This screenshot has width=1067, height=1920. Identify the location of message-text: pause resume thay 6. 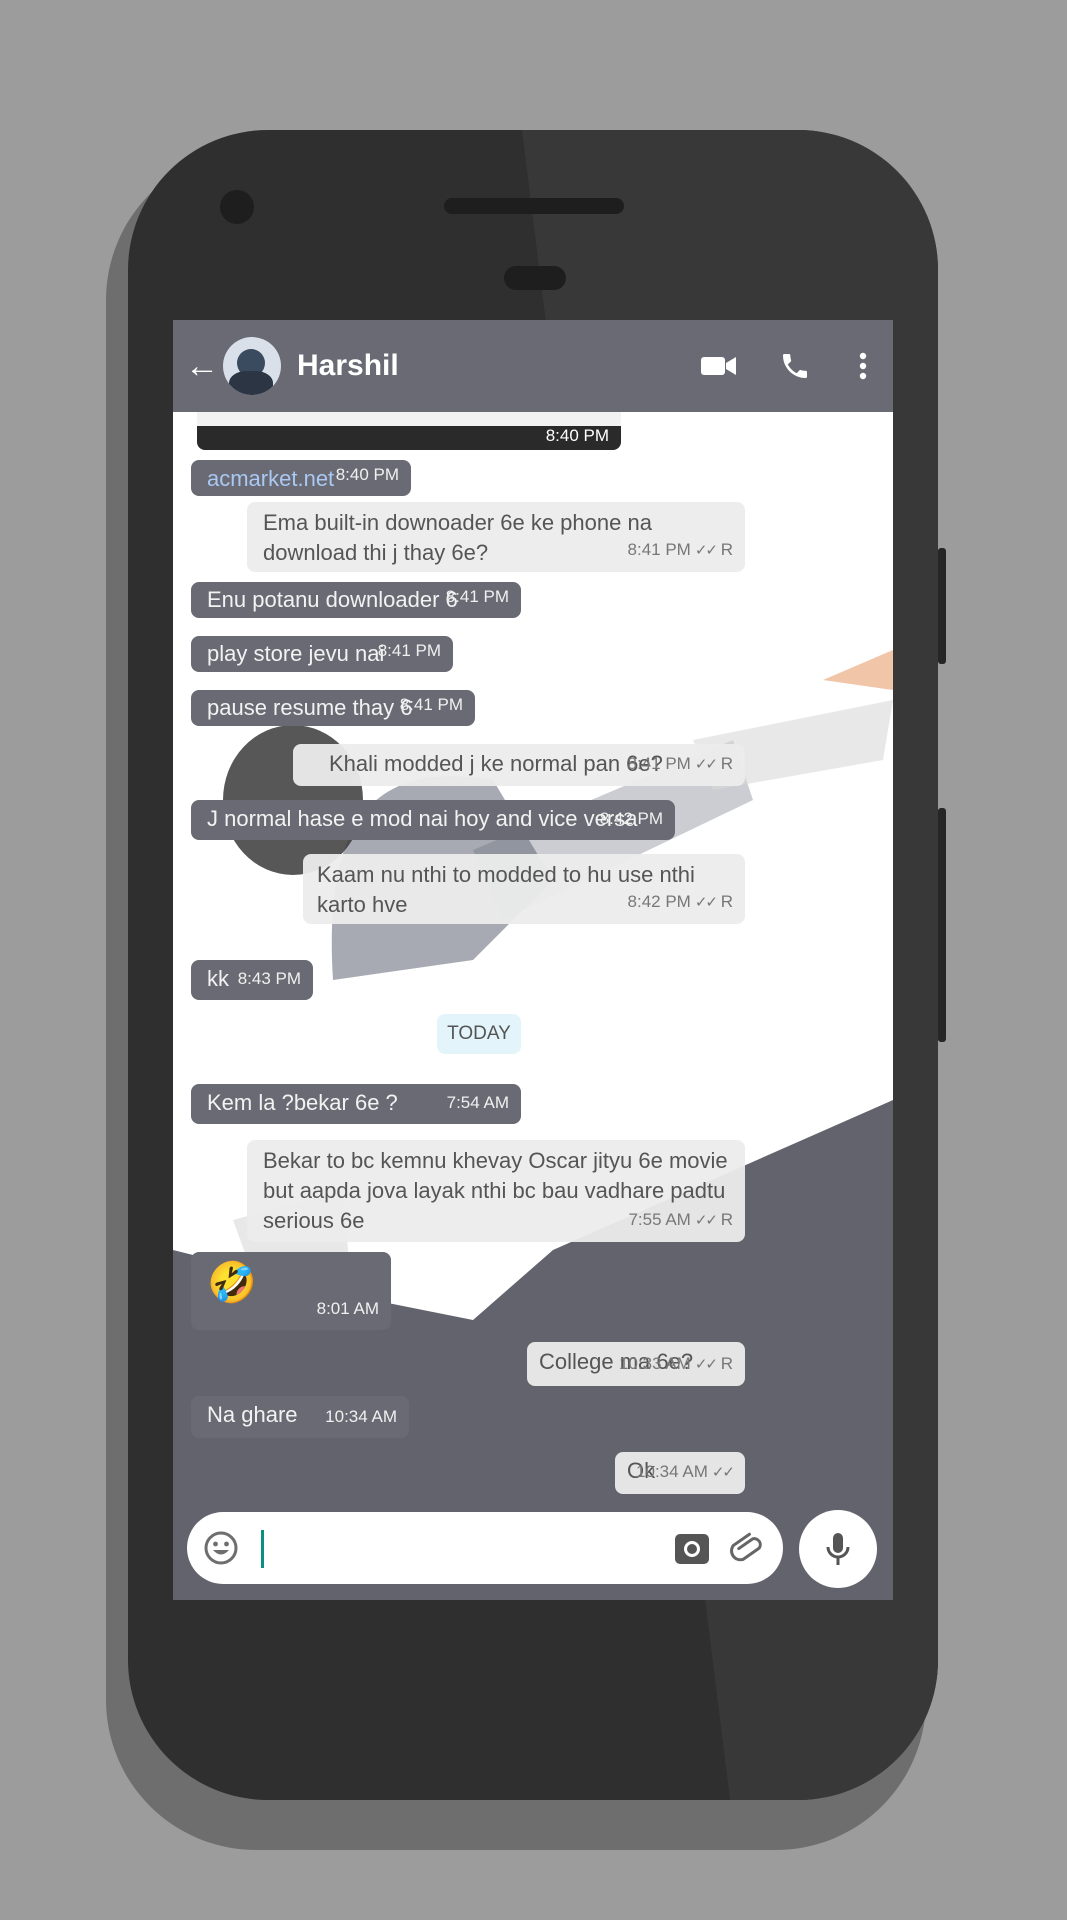
(310, 707).